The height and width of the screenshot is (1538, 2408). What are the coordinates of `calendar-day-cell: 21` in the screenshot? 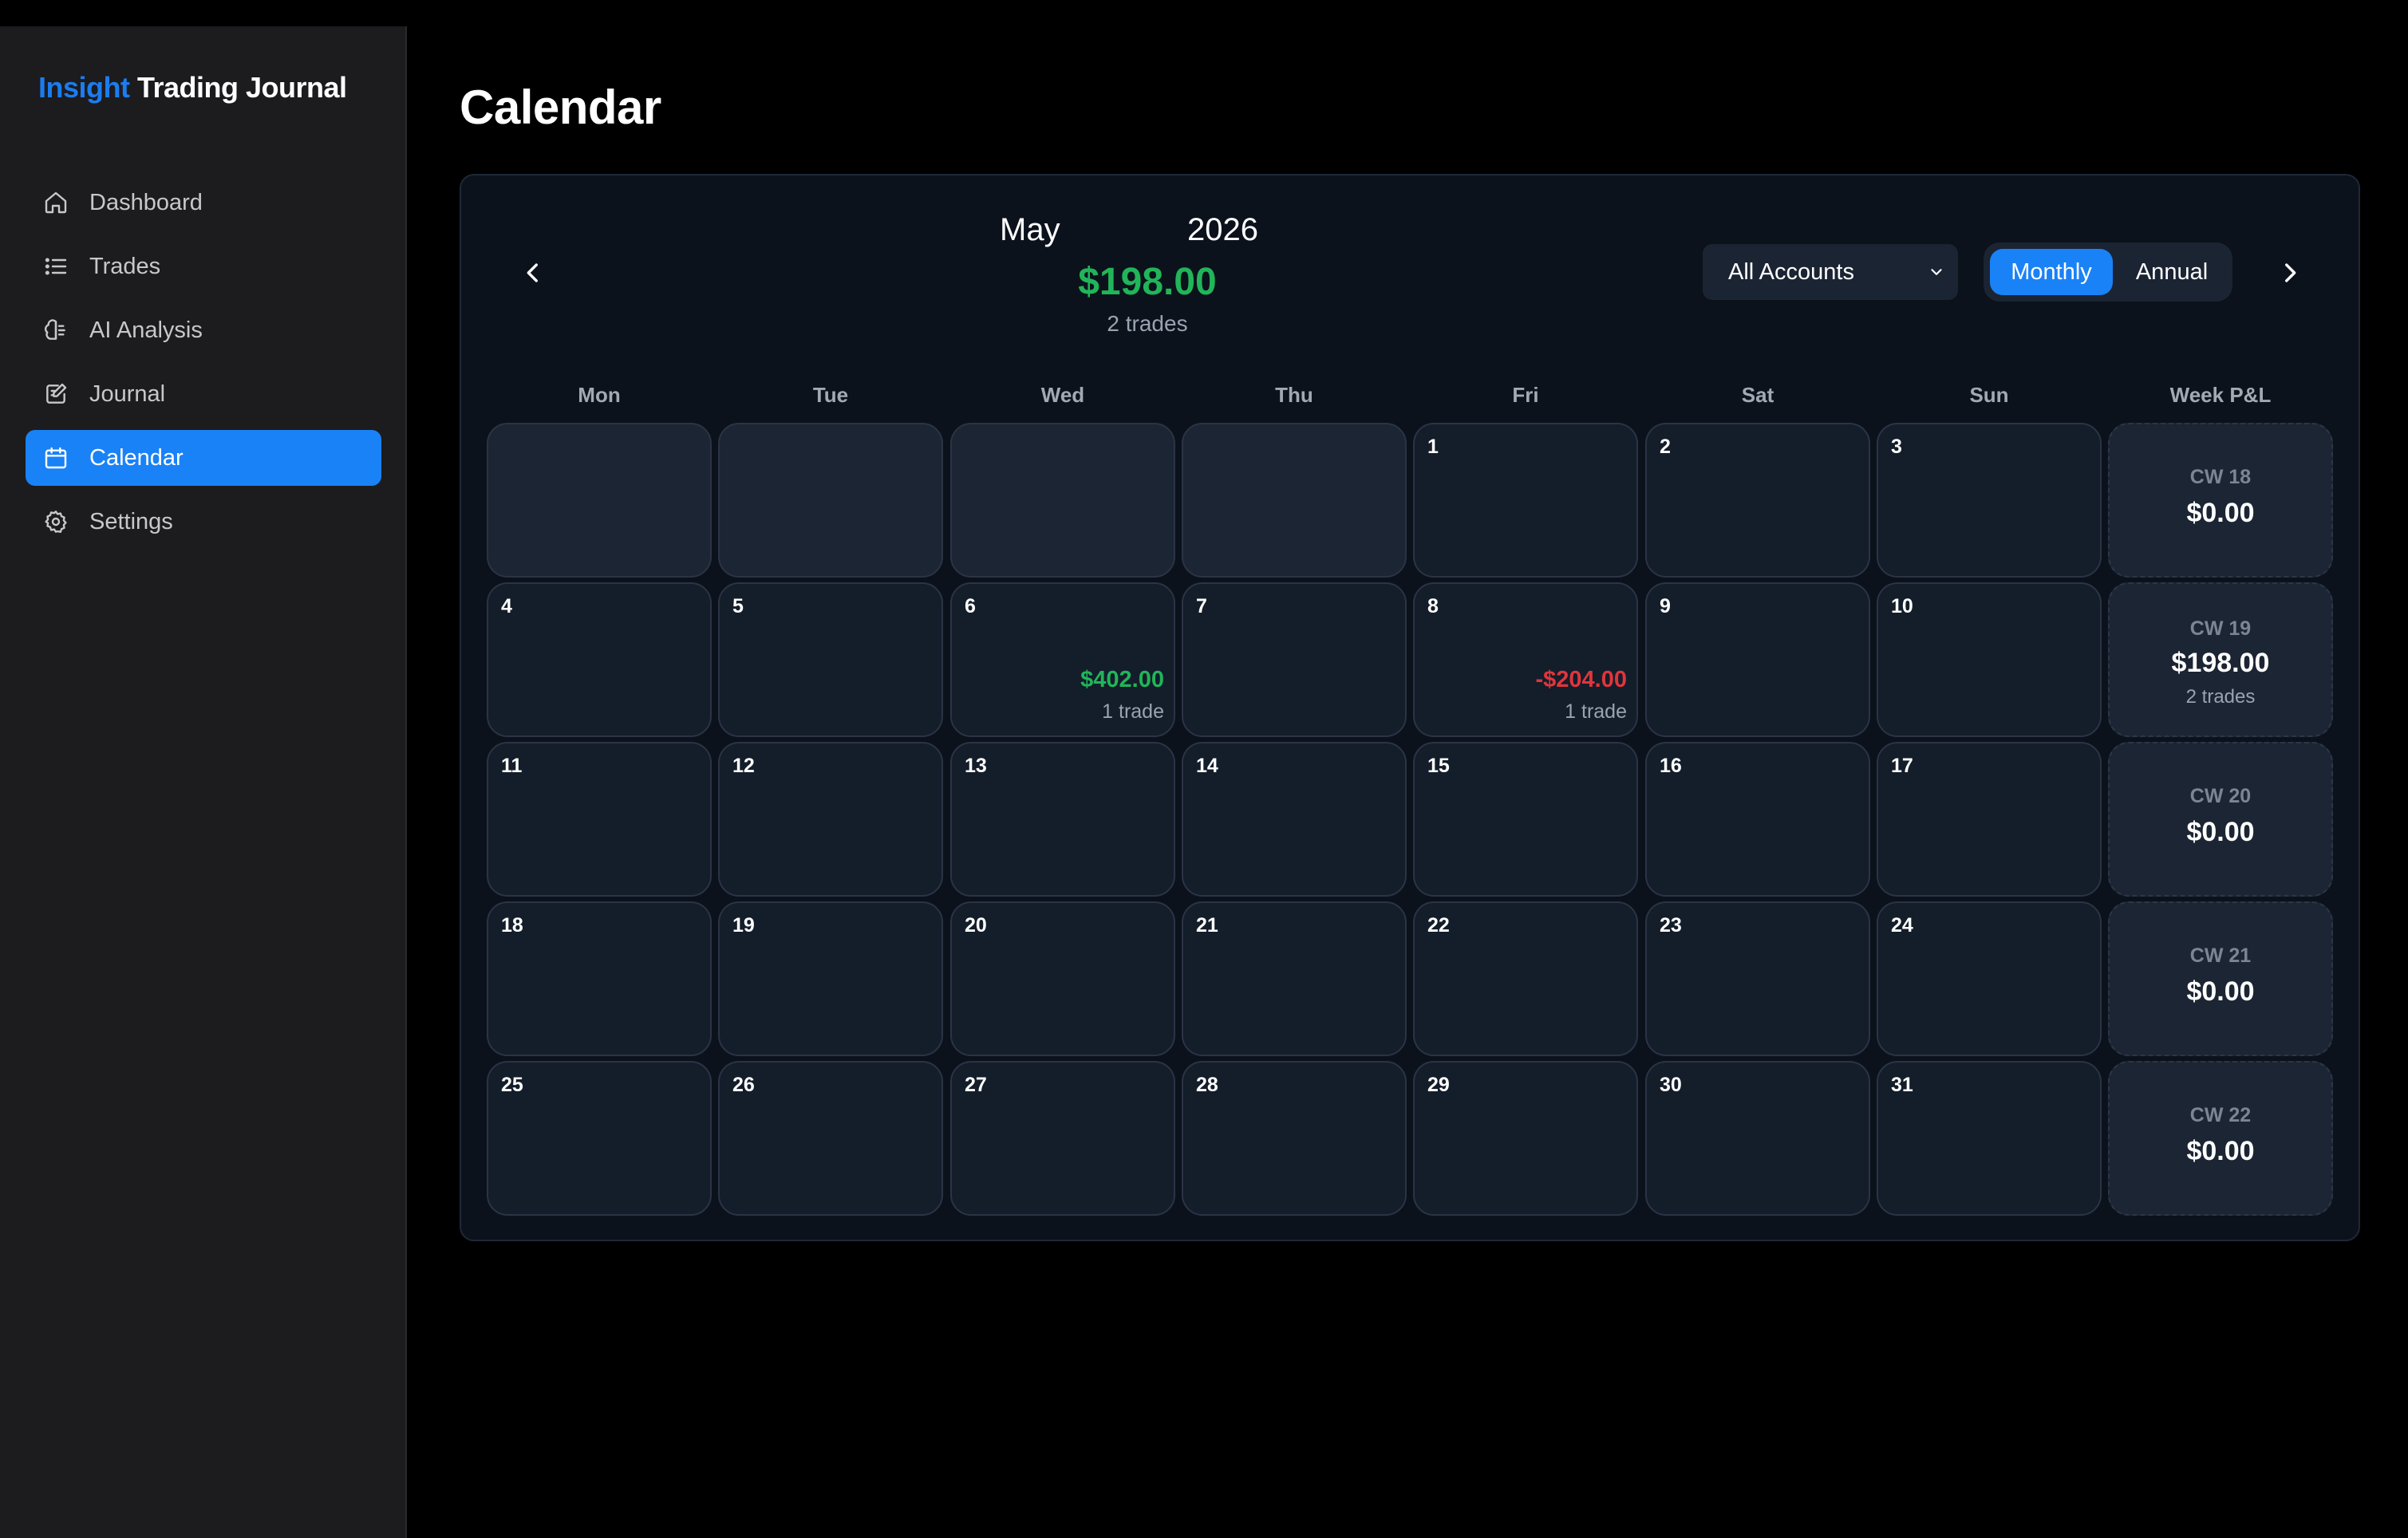 It's located at (1294, 978).